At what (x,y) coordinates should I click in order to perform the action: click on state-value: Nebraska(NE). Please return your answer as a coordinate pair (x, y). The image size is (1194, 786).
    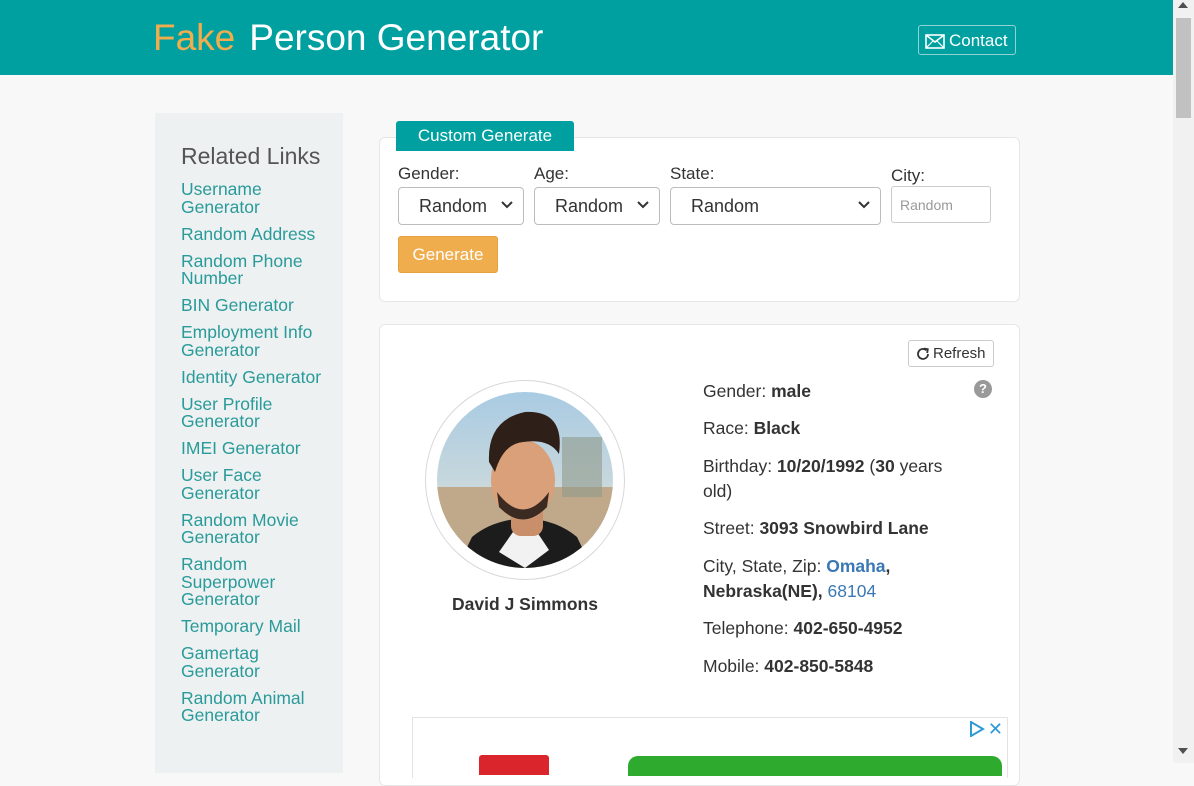
    Looking at the image, I should click on (760, 591).